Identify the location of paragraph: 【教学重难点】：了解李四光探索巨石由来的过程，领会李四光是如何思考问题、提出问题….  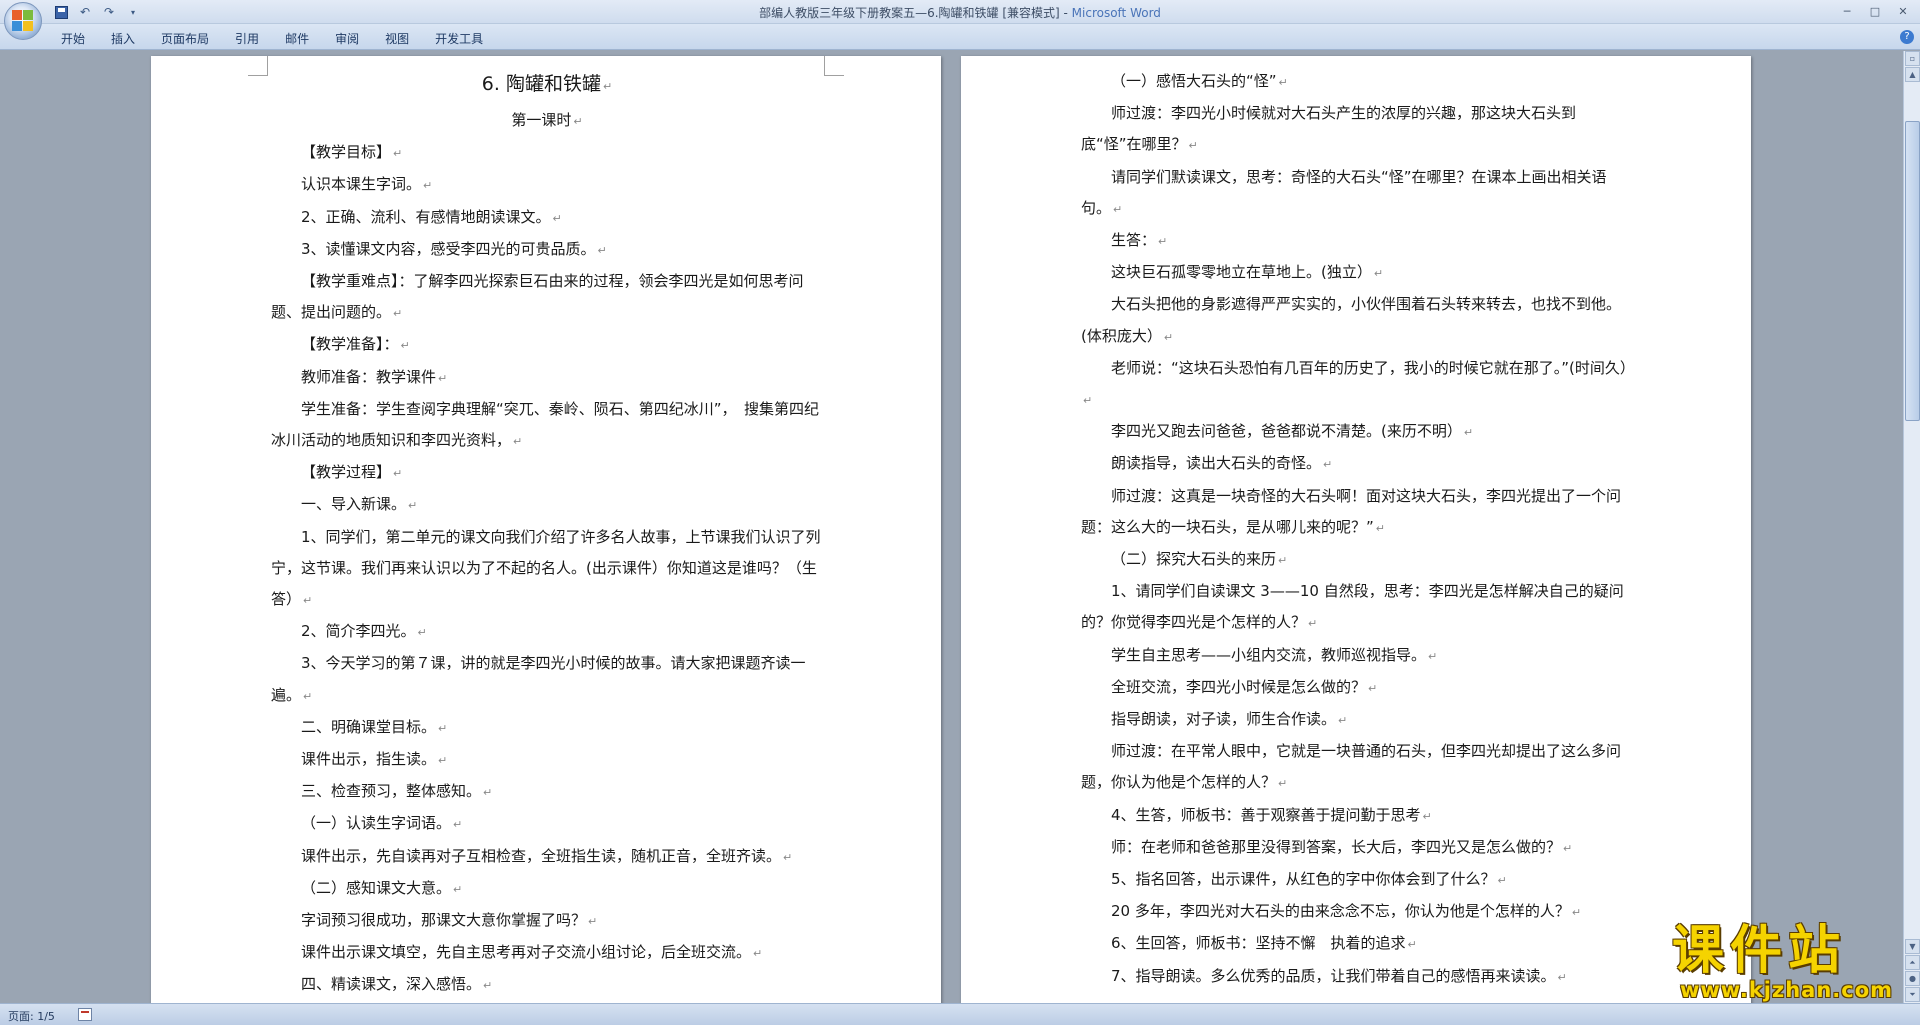
(547, 297).